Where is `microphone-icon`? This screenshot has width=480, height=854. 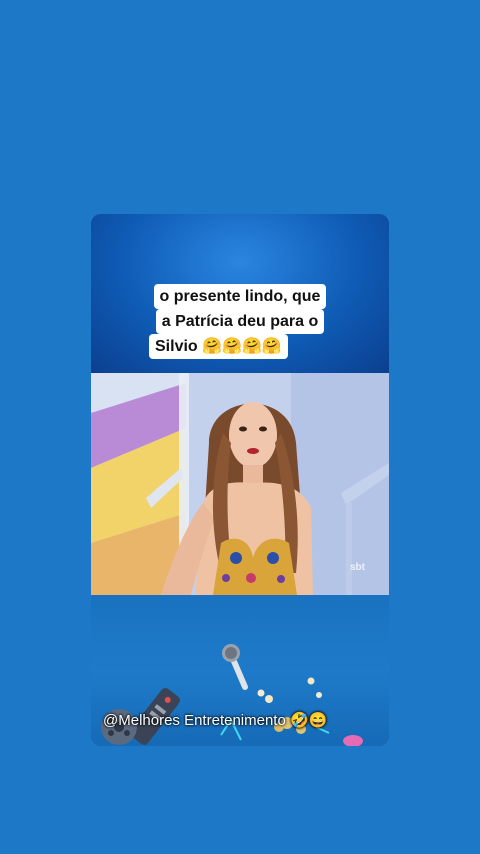 microphone-icon is located at coordinates (235, 667).